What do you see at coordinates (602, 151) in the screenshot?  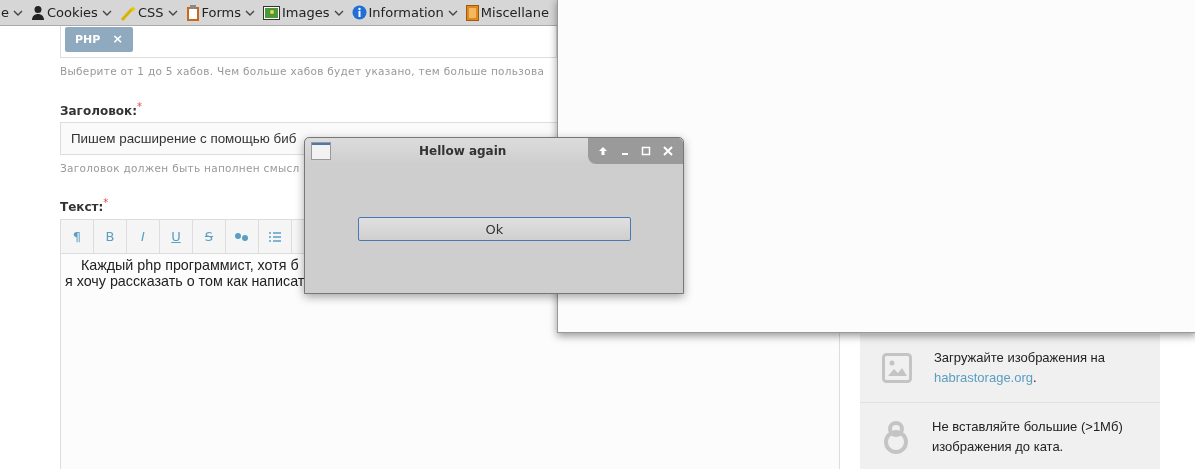 I see `up-arrow-icon` at bounding box center [602, 151].